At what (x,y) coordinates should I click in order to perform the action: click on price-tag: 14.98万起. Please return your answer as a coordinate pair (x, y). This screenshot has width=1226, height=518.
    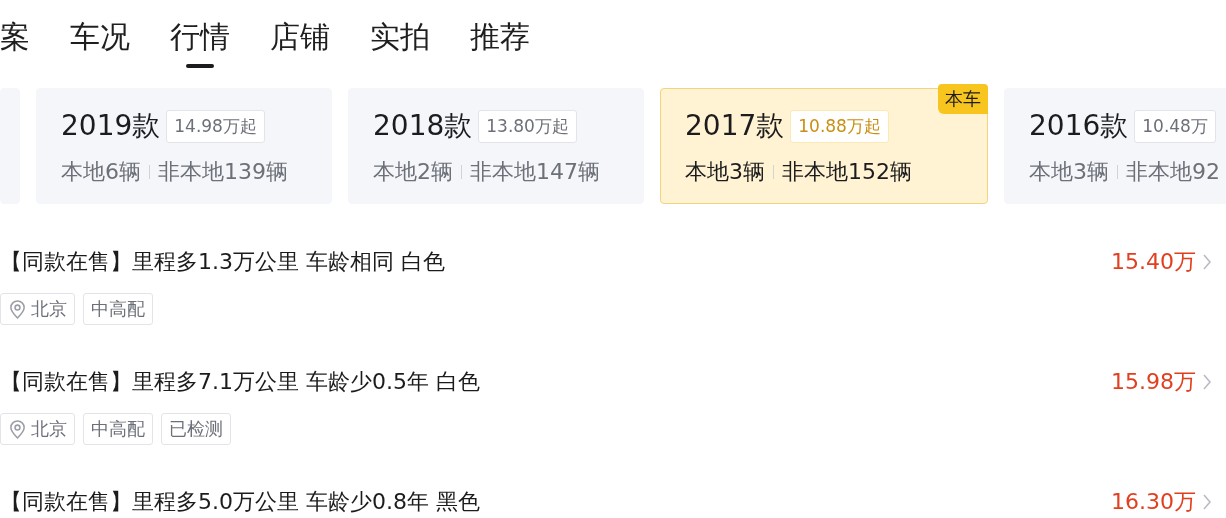
    Looking at the image, I should click on (215, 126).